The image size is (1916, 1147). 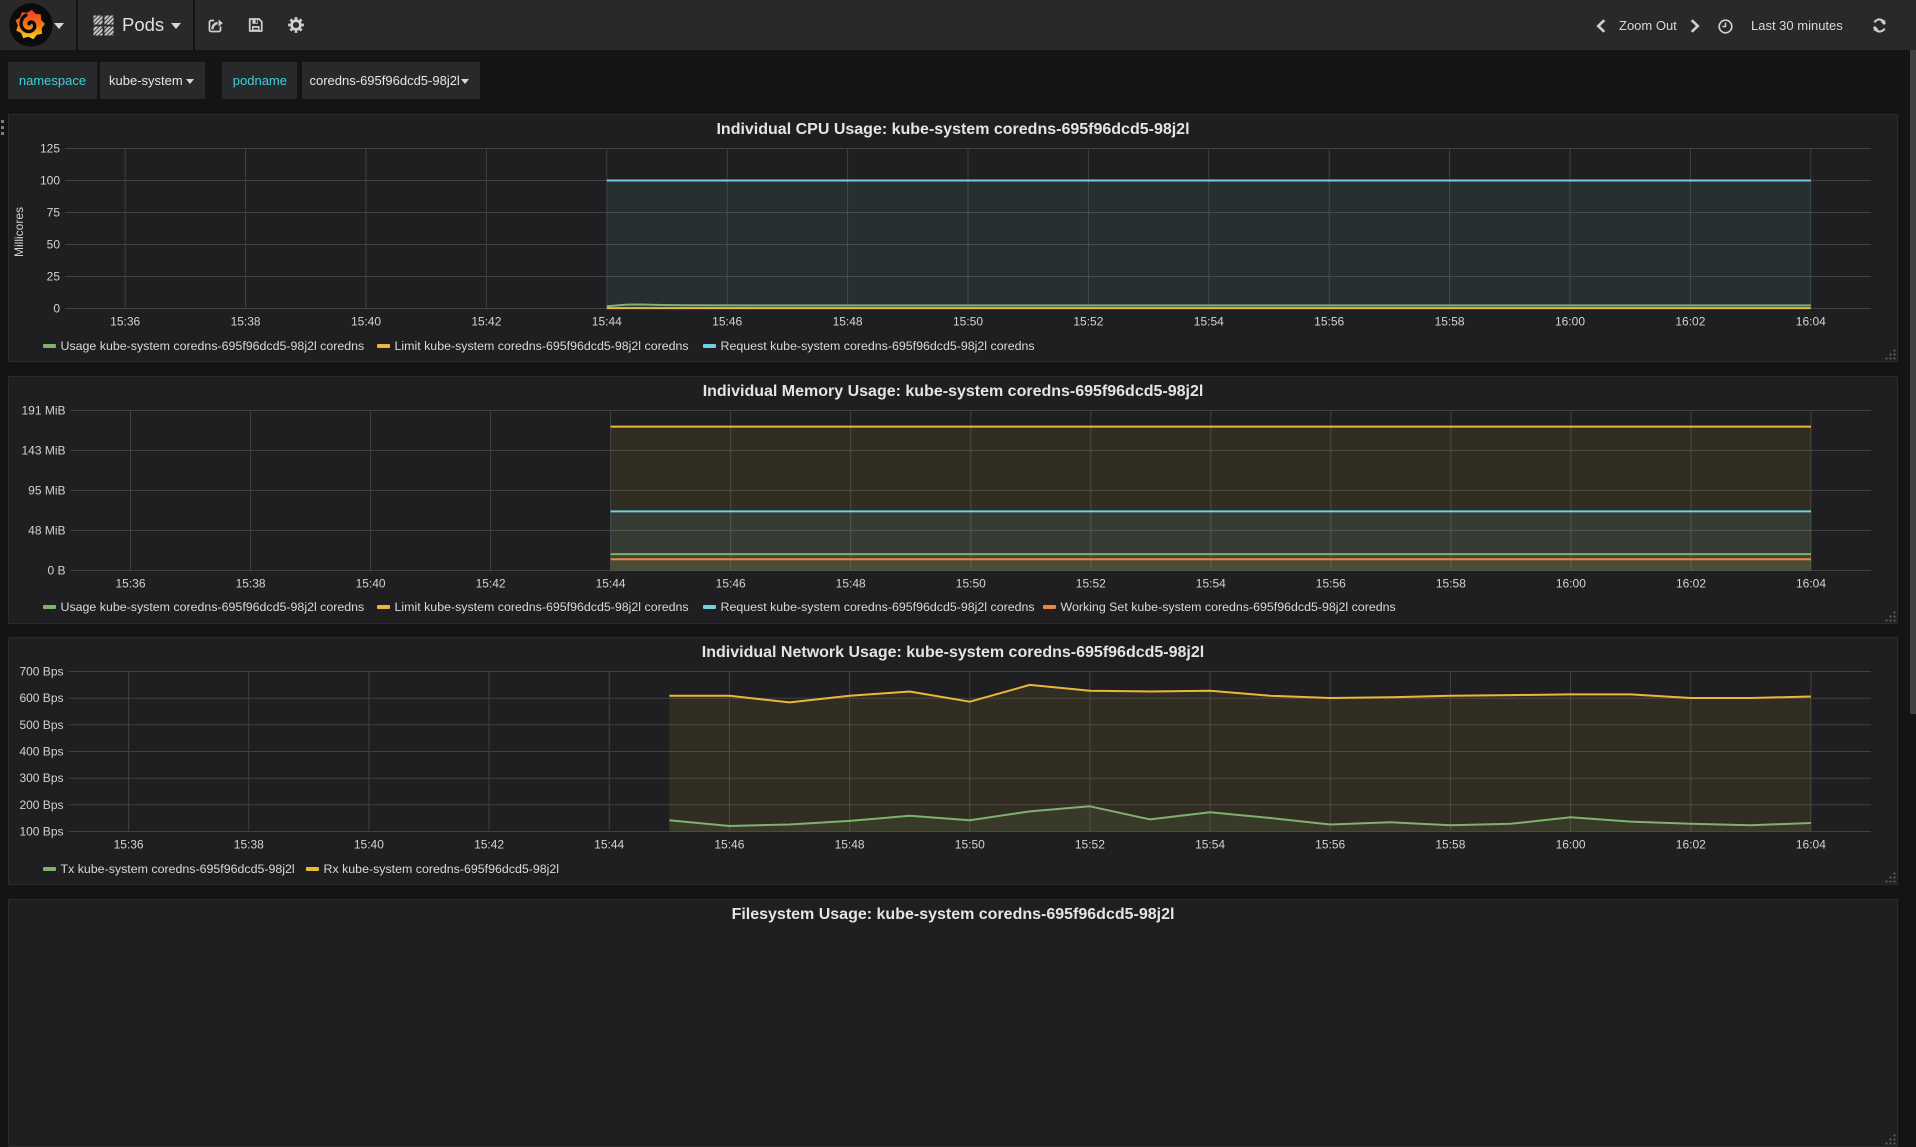 What do you see at coordinates (41, 805) in the screenshot?
I see `svg-text: 200 Bps` at bounding box center [41, 805].